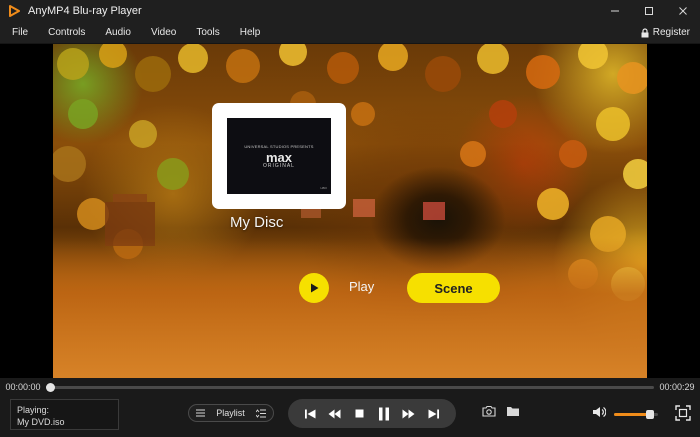 The image size is (700, 437). I want to click on menu-tools: Tools, so click(205, 32).